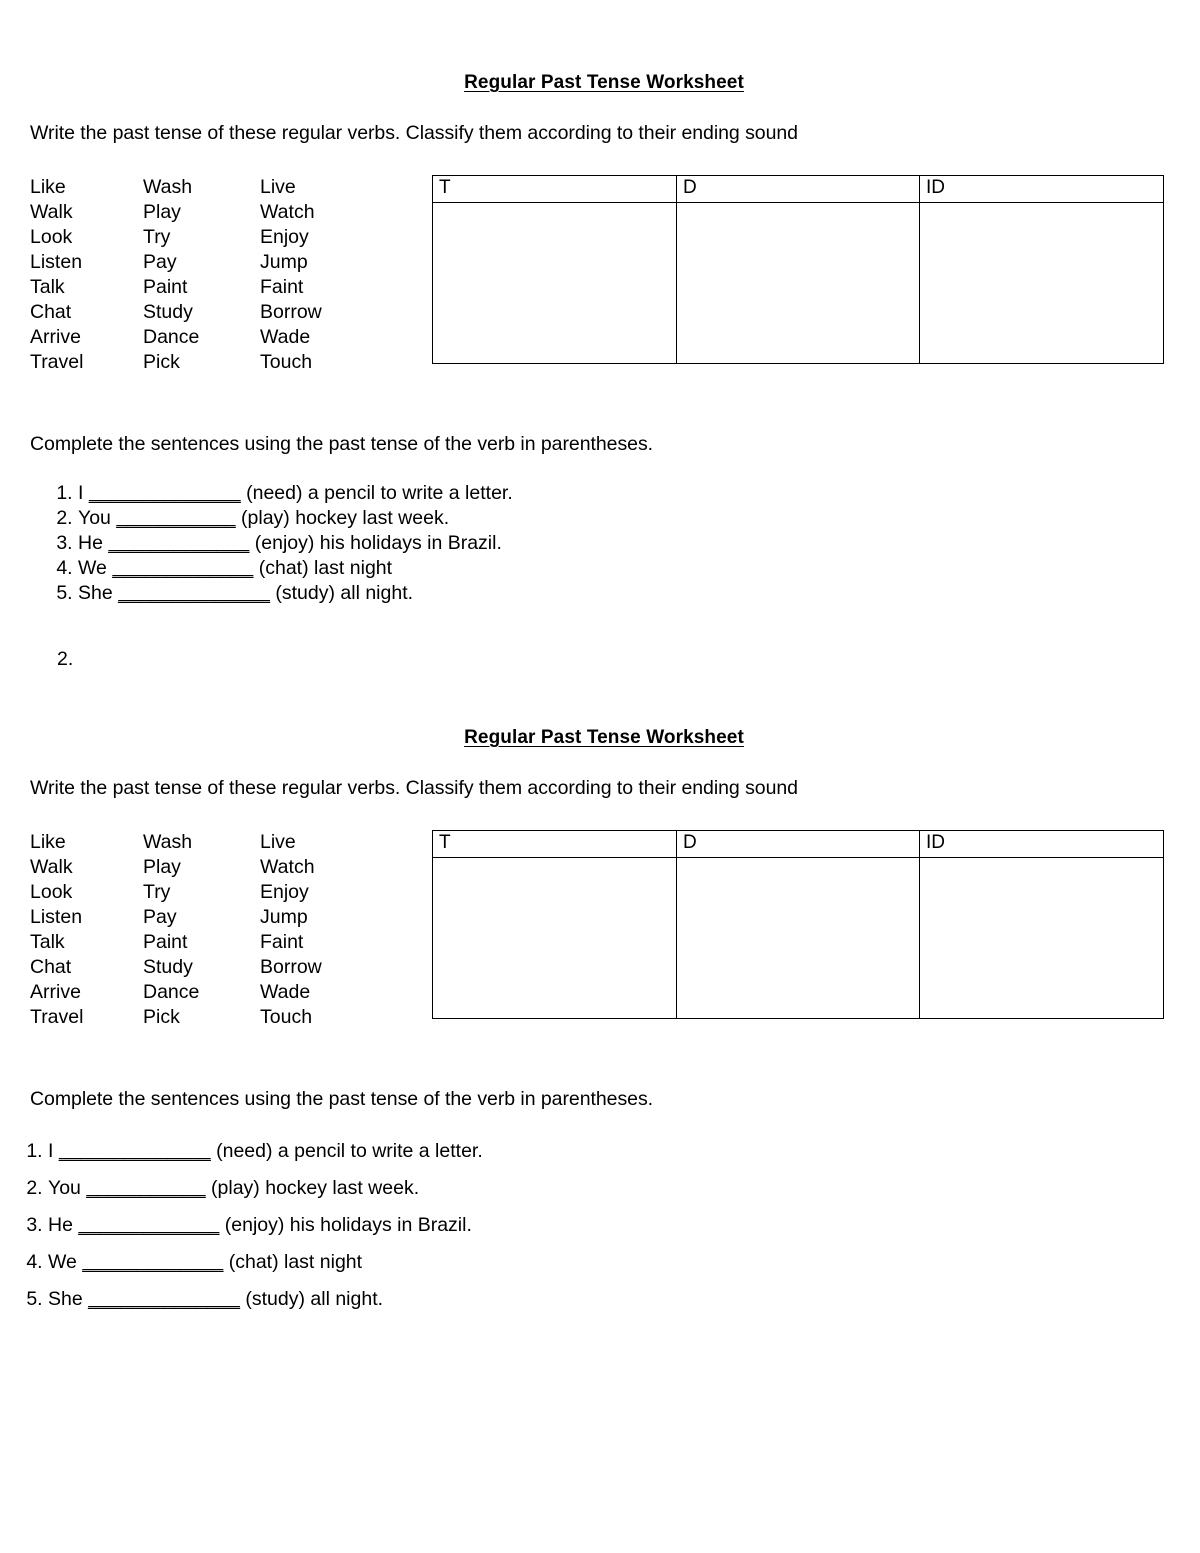 This screenshot has width=1200, height=1553. Describe the element at coordinates (278, 842) in the screenshot. I see `verb-item: Live` at that location.